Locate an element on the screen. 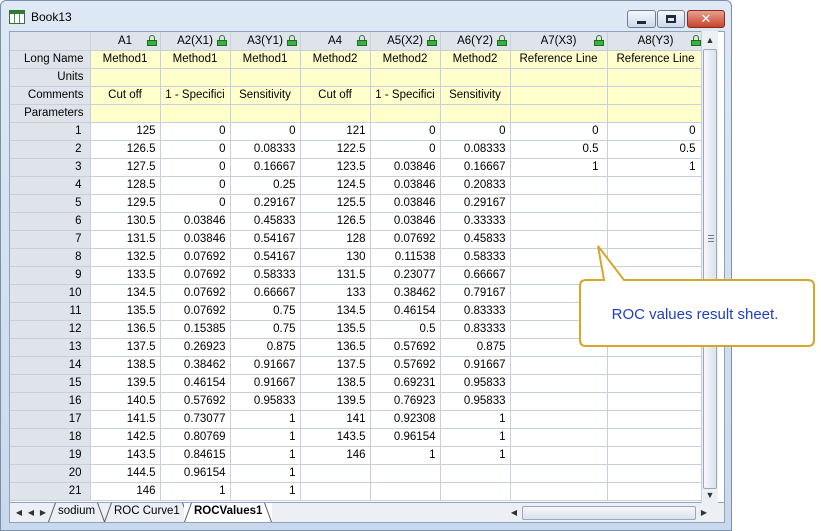  column-header-a5: A5(X2) is located at coordinates (405, 41).